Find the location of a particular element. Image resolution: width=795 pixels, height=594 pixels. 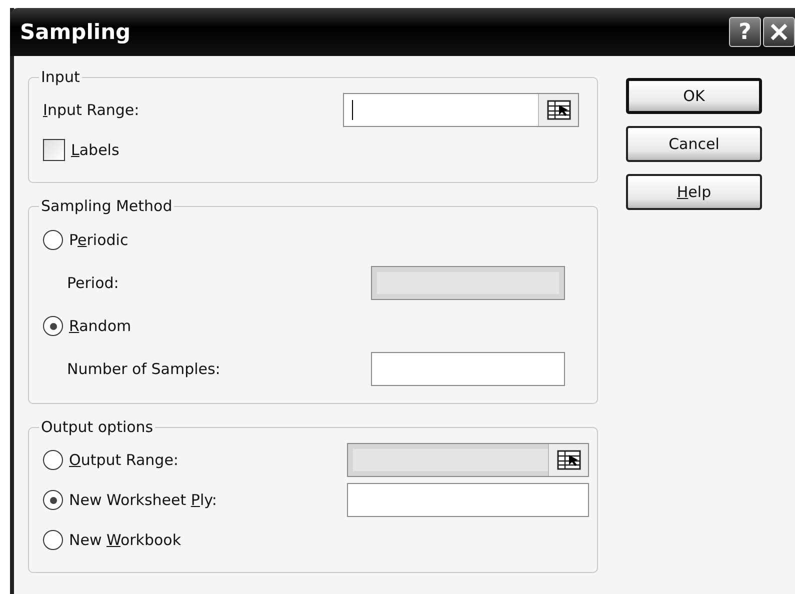

field-label: Input Range: is located at coordinates (91, 110).